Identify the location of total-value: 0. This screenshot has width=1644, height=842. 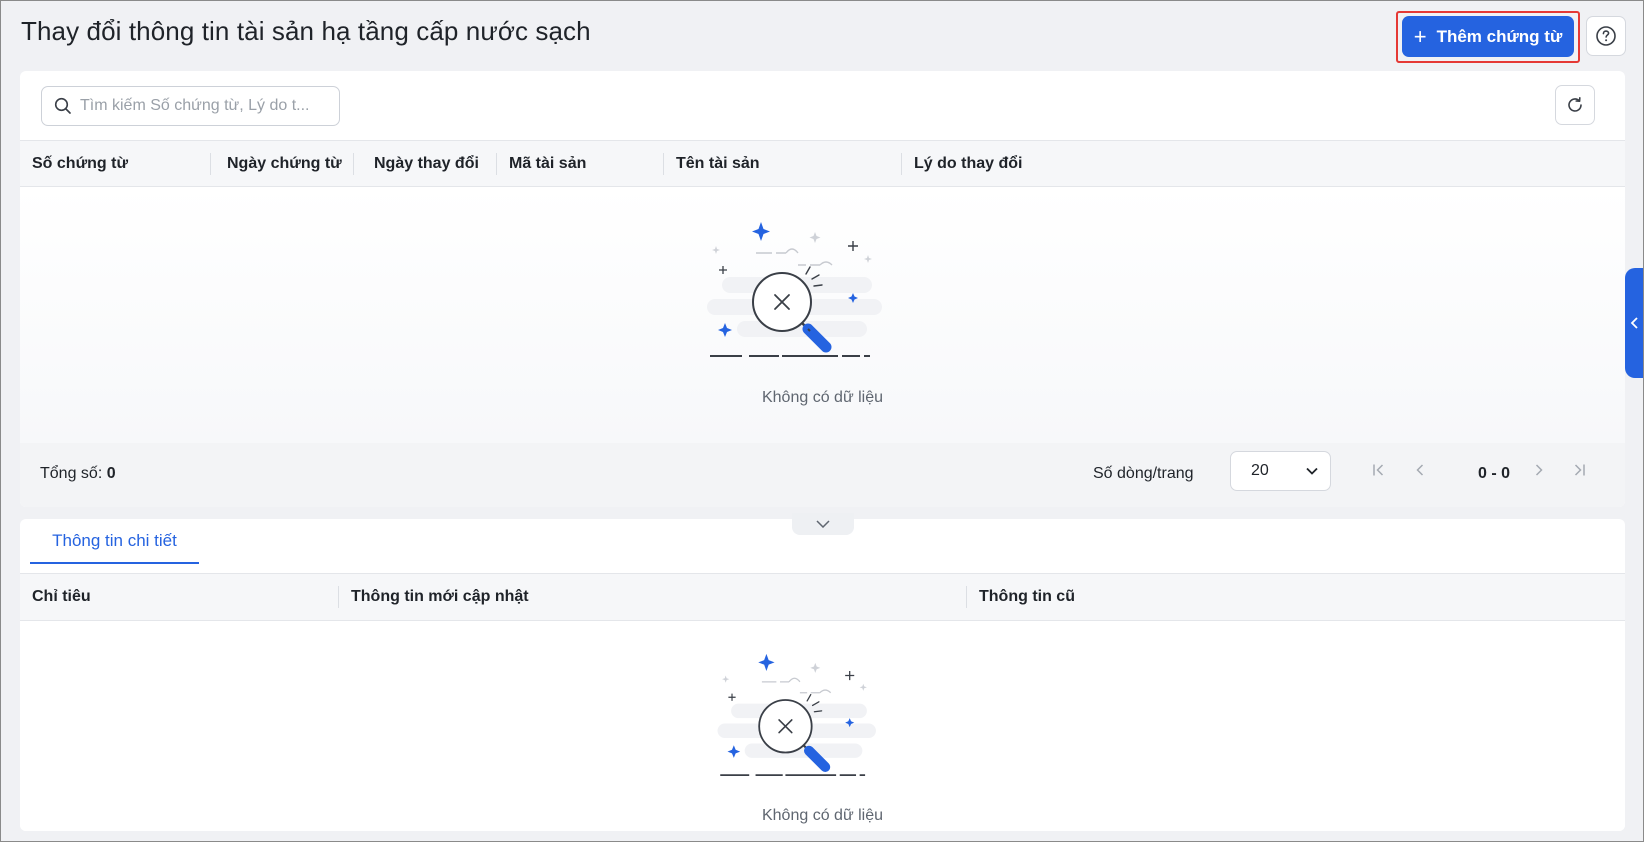
(111, 473).